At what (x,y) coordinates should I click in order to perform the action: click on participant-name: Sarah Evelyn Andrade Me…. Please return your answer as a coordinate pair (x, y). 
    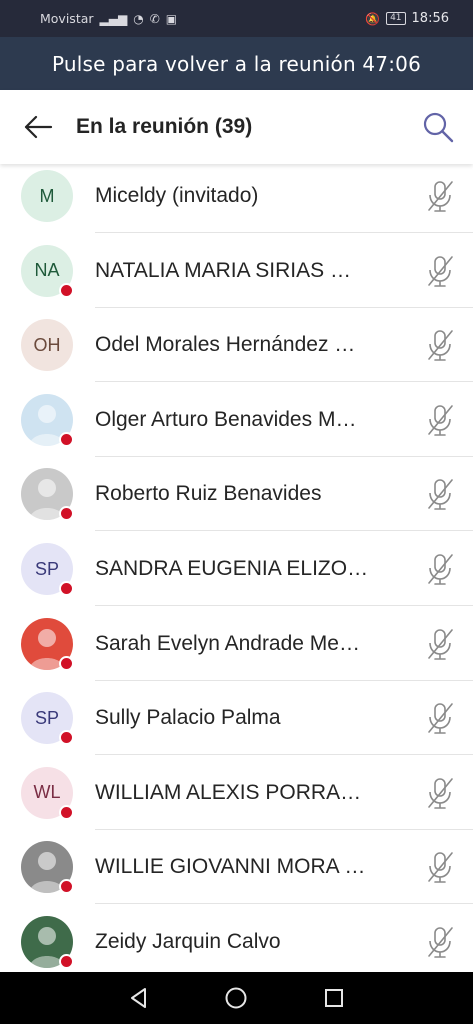
    Looking at the image, I should click on (227, 643).